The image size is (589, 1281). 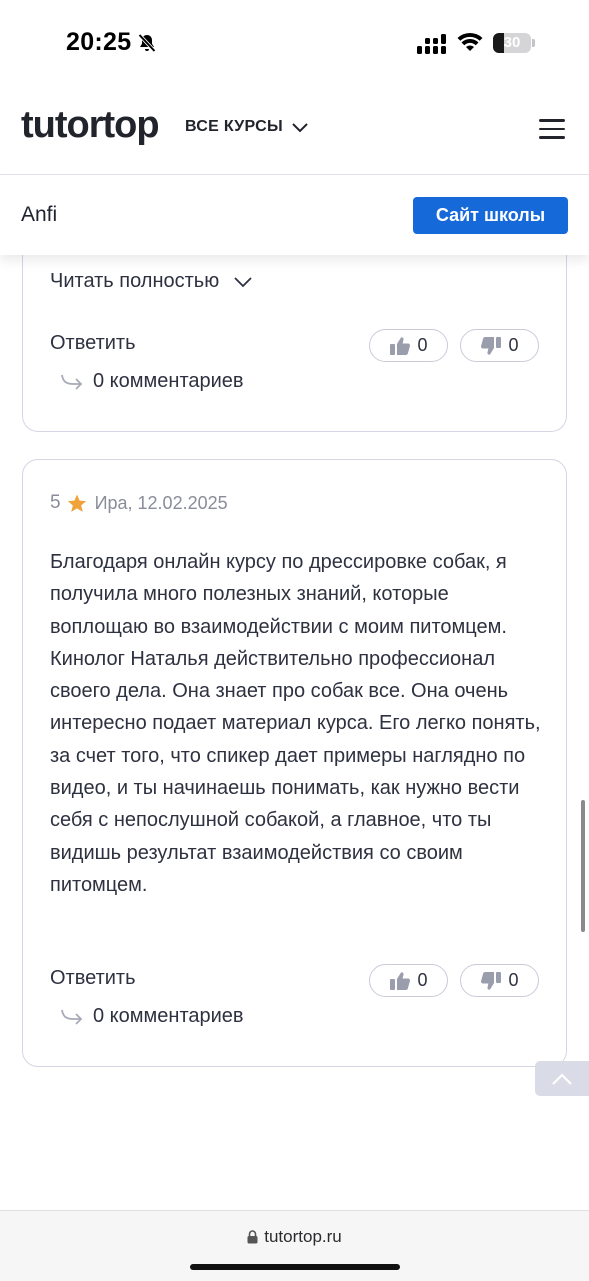 I want to click on battery-label: 30, so click(x=512, y=42).